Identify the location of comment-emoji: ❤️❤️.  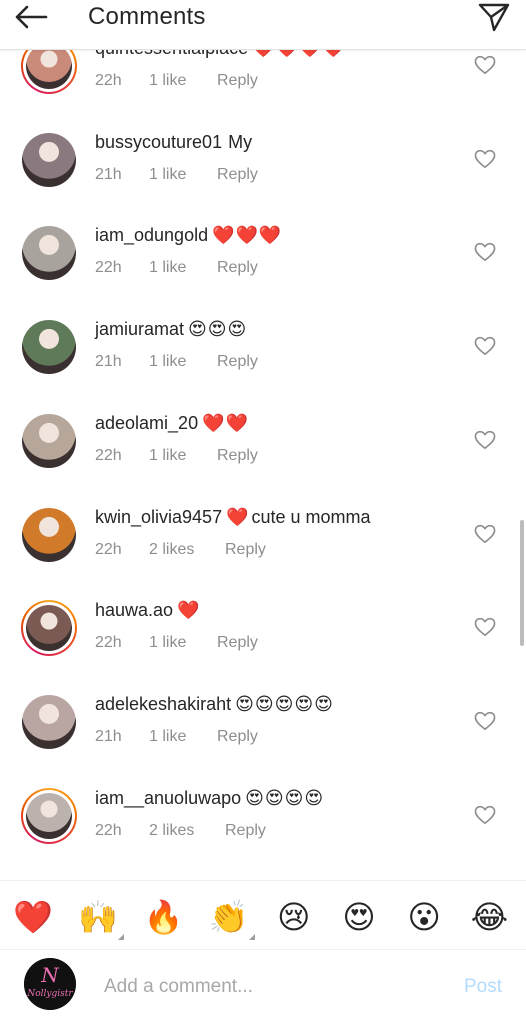
(225, 422).